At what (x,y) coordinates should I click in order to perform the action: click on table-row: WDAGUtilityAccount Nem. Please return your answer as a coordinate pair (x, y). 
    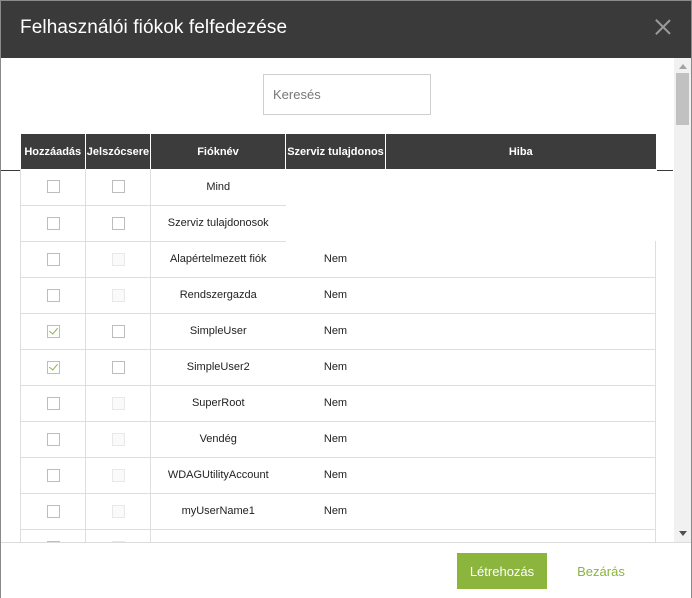
    Looking at the image, I should click on (338, 475).